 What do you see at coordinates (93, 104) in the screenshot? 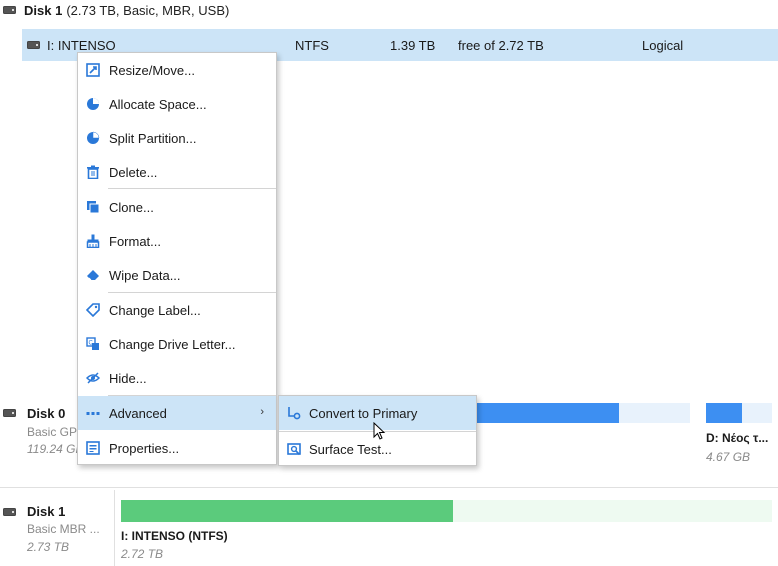
I see `pie-chart-icon` at bounding box center [93, 104].